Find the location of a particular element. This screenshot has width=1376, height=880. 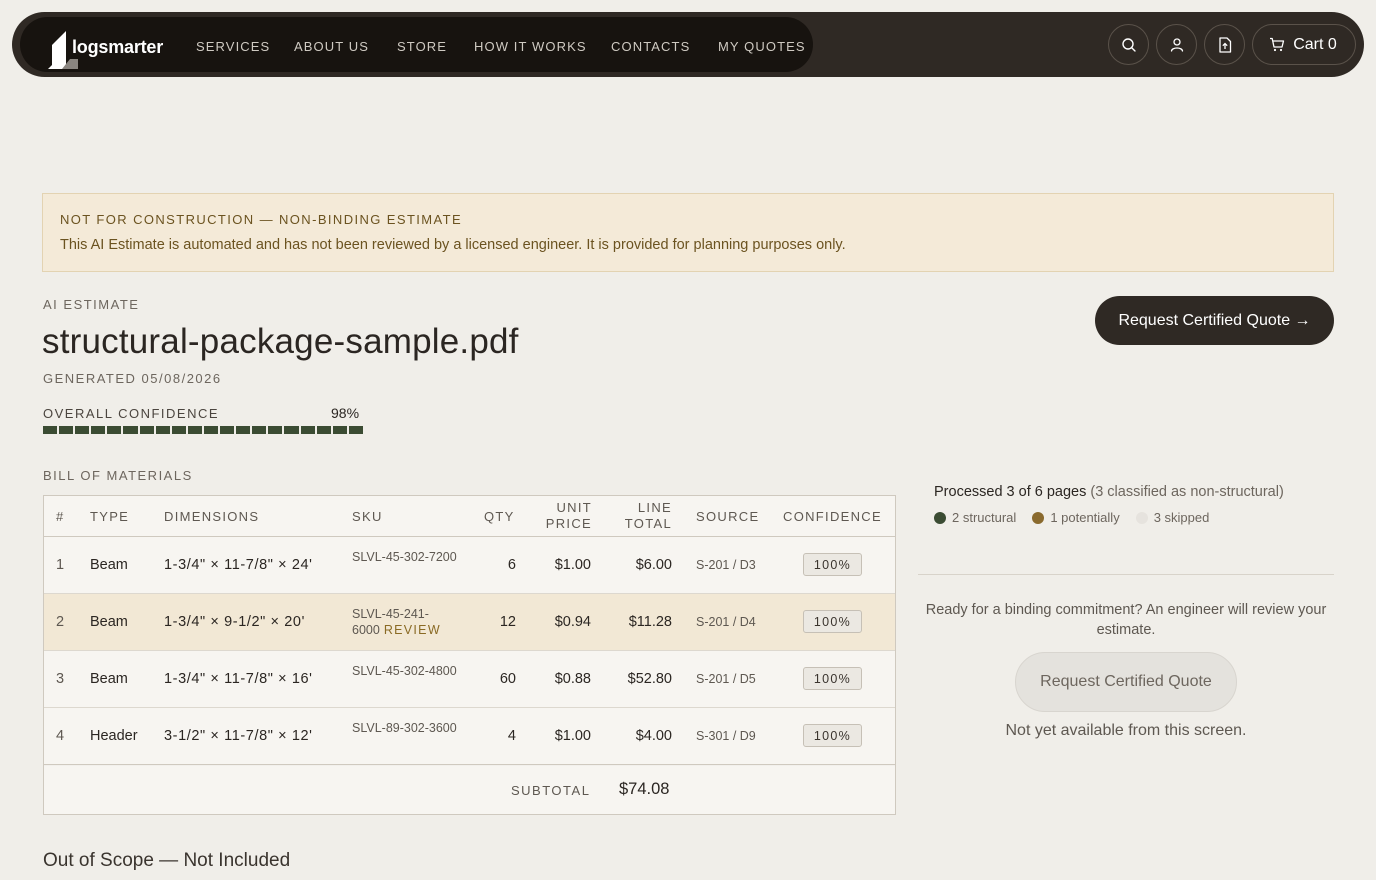

row-dimensions: 1-3/4" × 11-7/8" × 24' is located at coordinates (238, 565).